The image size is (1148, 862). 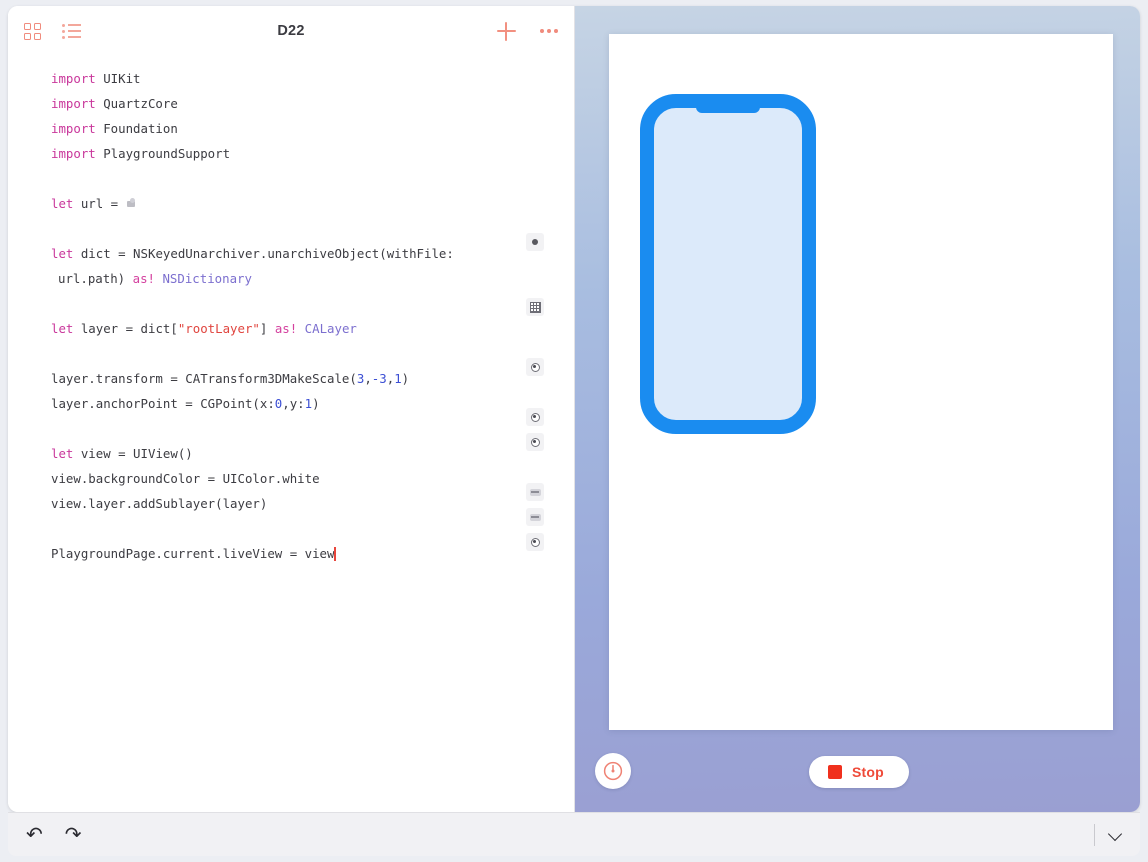 I want to click on page-title: D22, so click(x=291, y=31).